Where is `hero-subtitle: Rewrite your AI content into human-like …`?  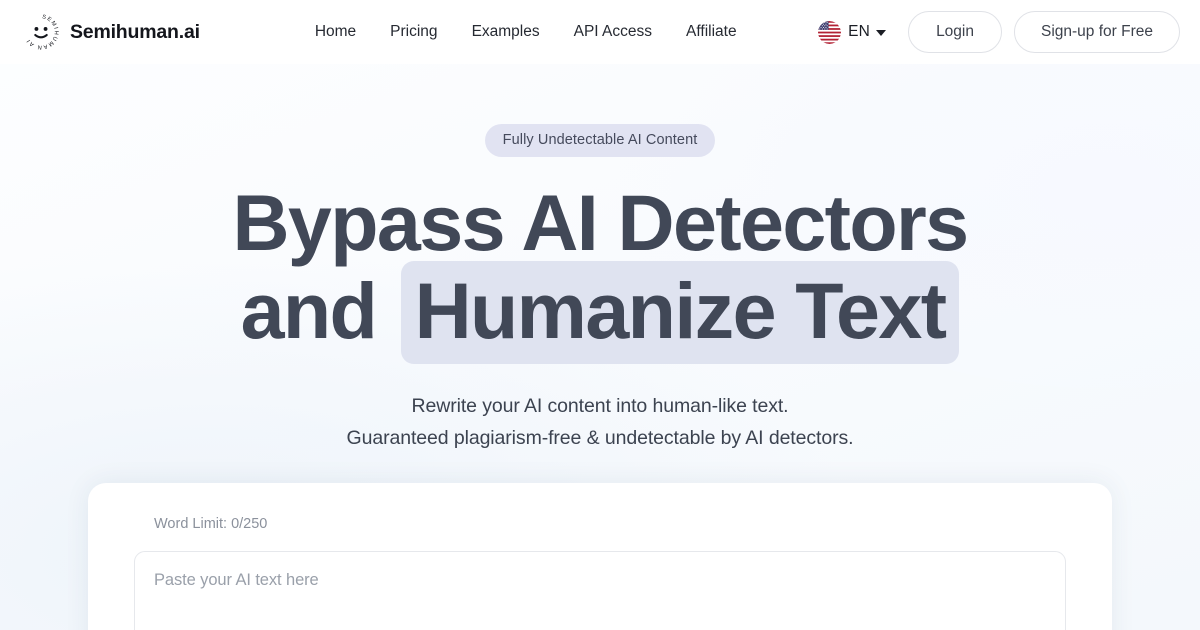 hero-subtitle: Rewrite your AI content into human-like … is located at coordinates (600, 422).